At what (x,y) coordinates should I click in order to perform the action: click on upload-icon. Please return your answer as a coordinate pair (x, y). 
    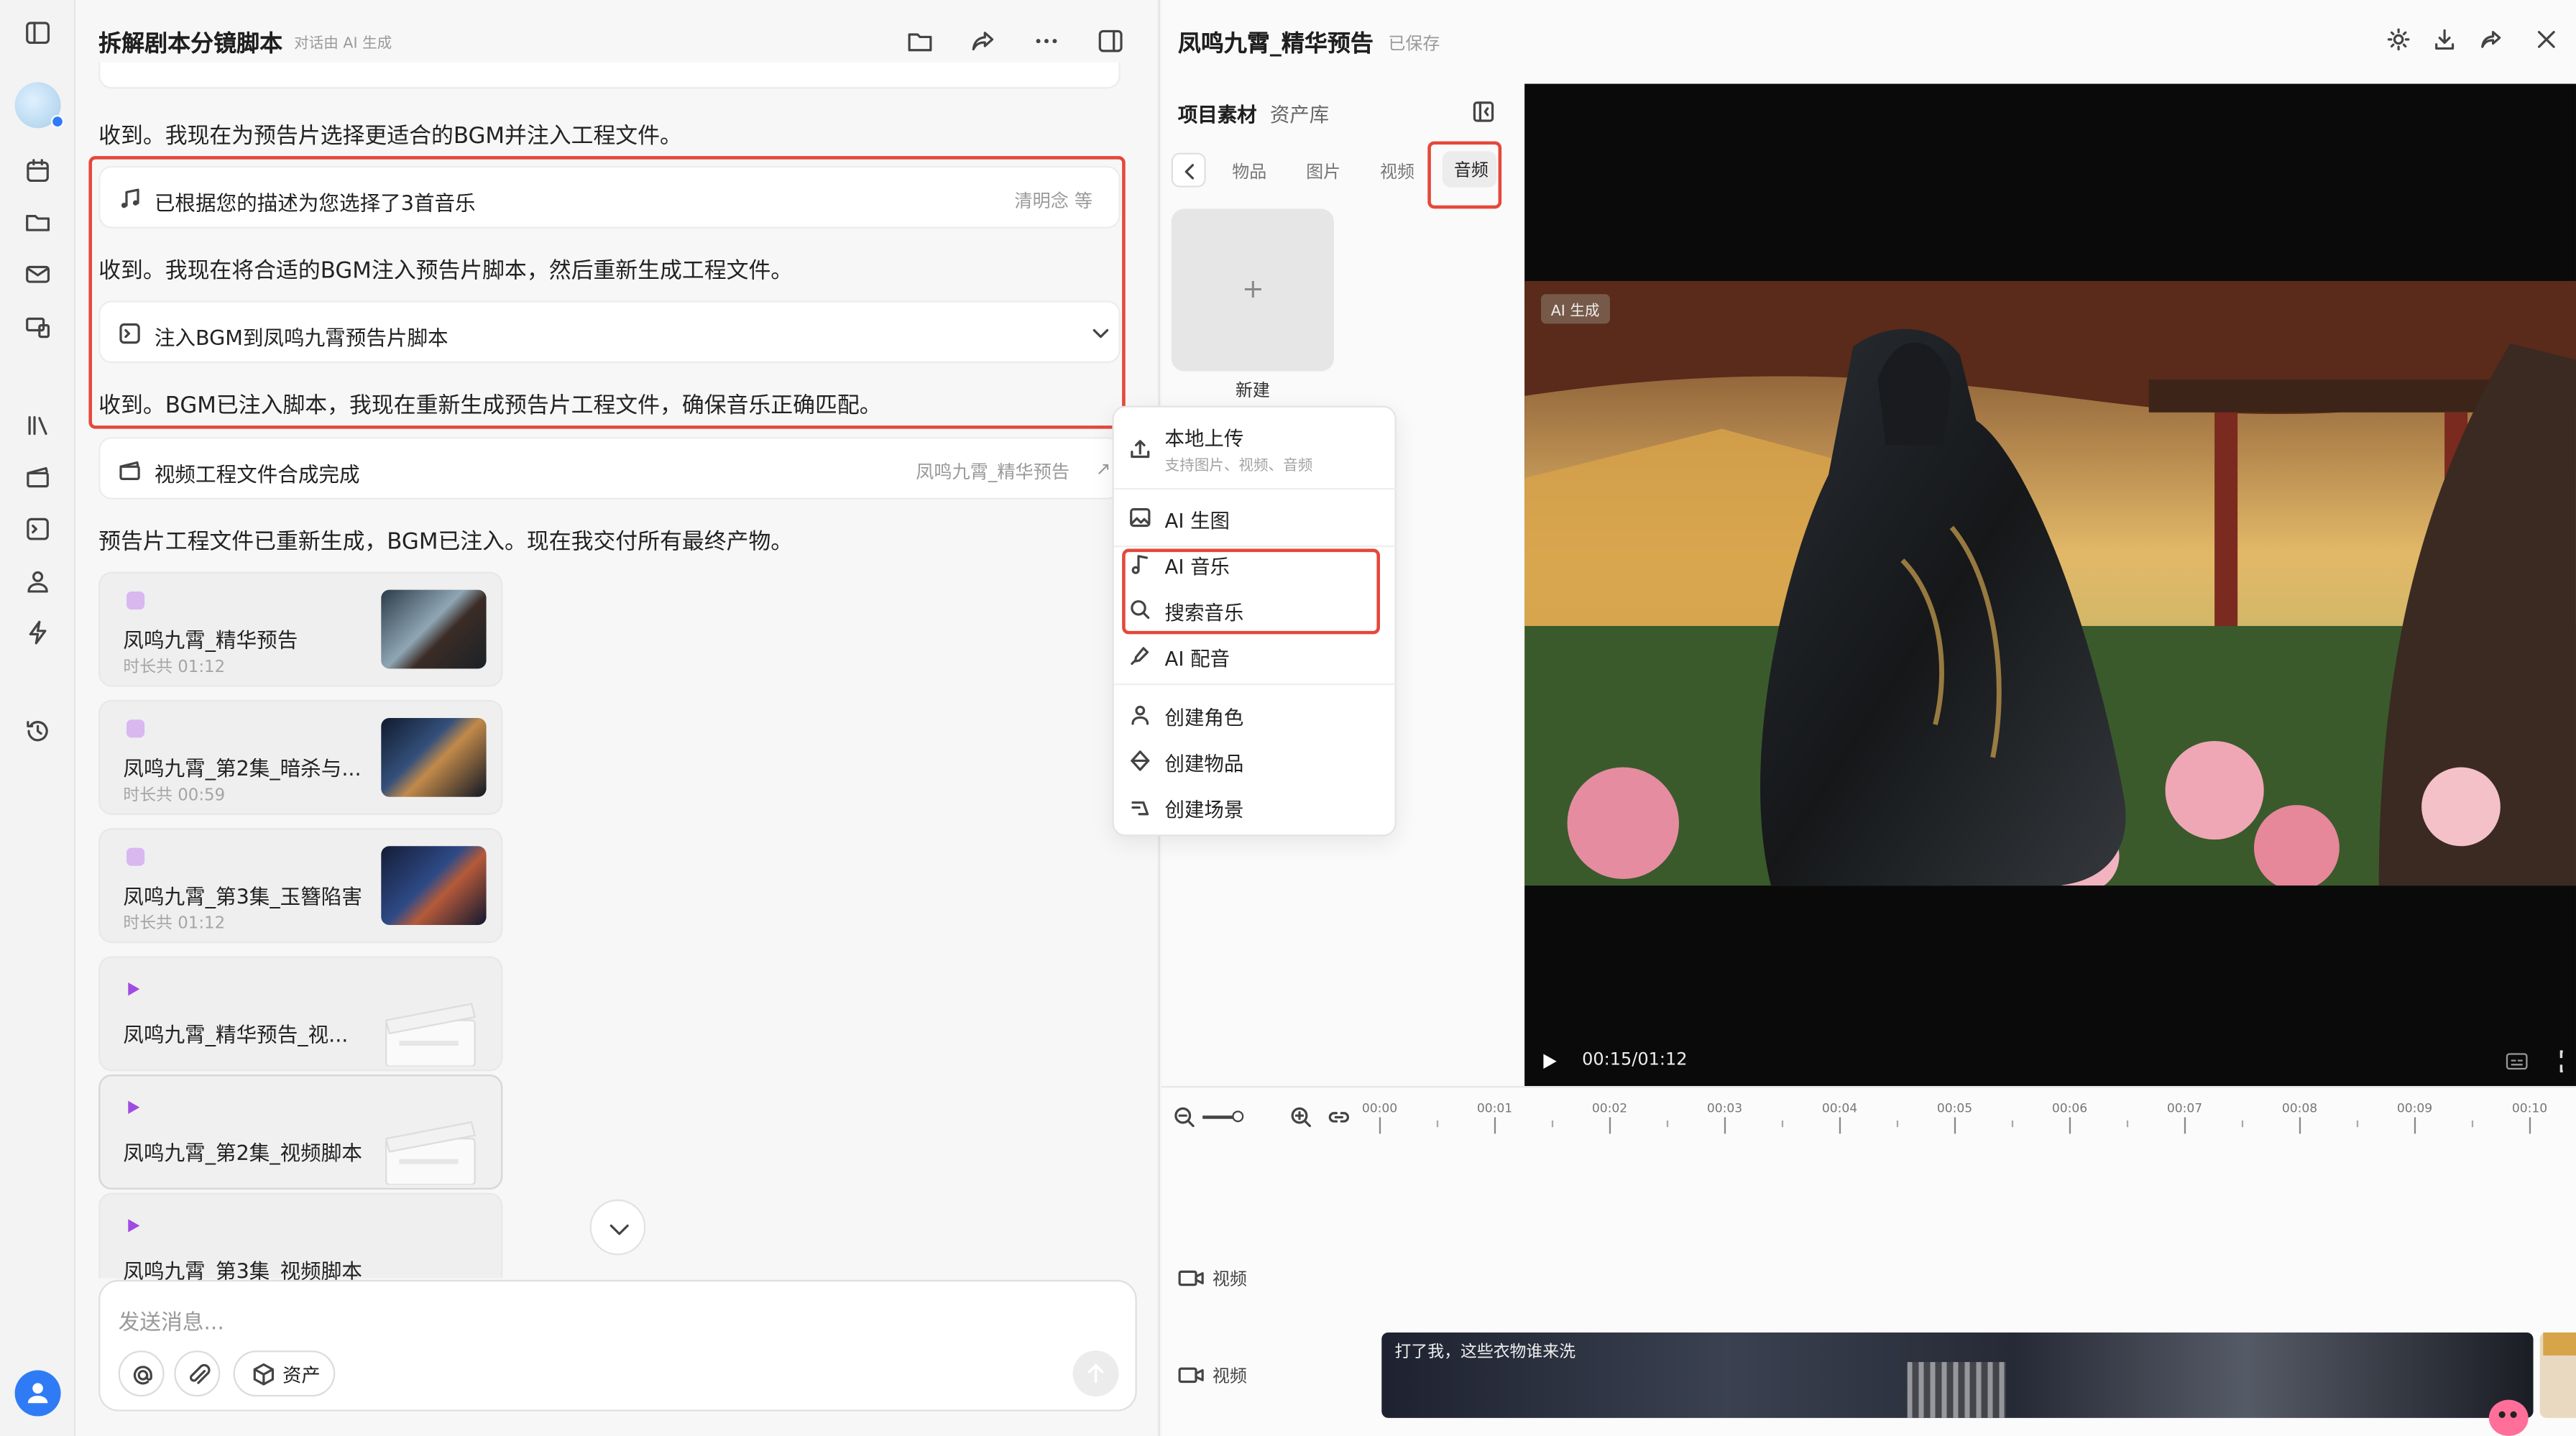
    Looking at the image, I should click on (1139, 449).